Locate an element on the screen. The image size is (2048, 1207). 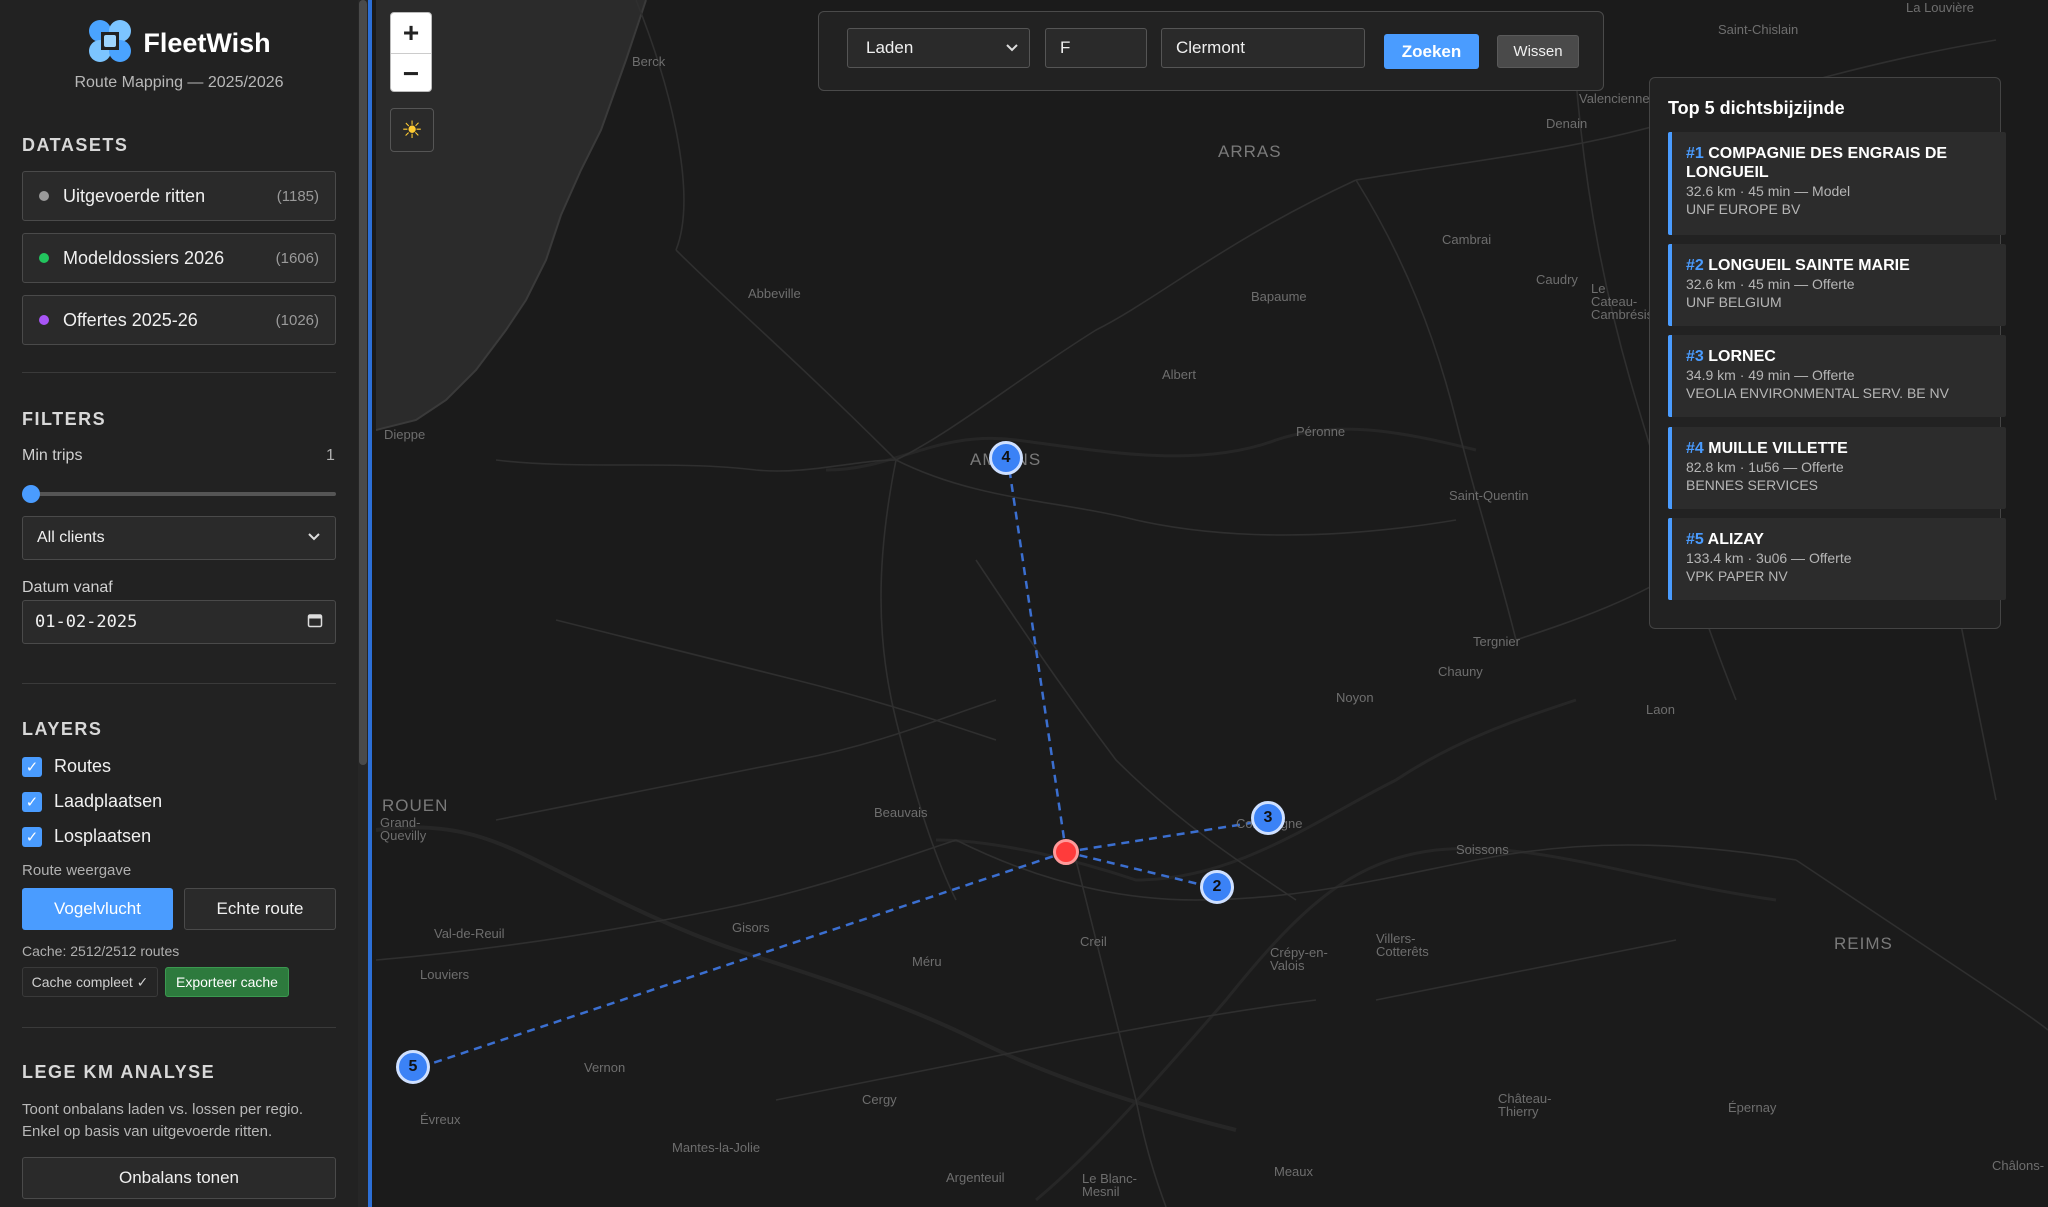
place-label: Mantes-la-Jolie is located at coordinates (716, 1147).